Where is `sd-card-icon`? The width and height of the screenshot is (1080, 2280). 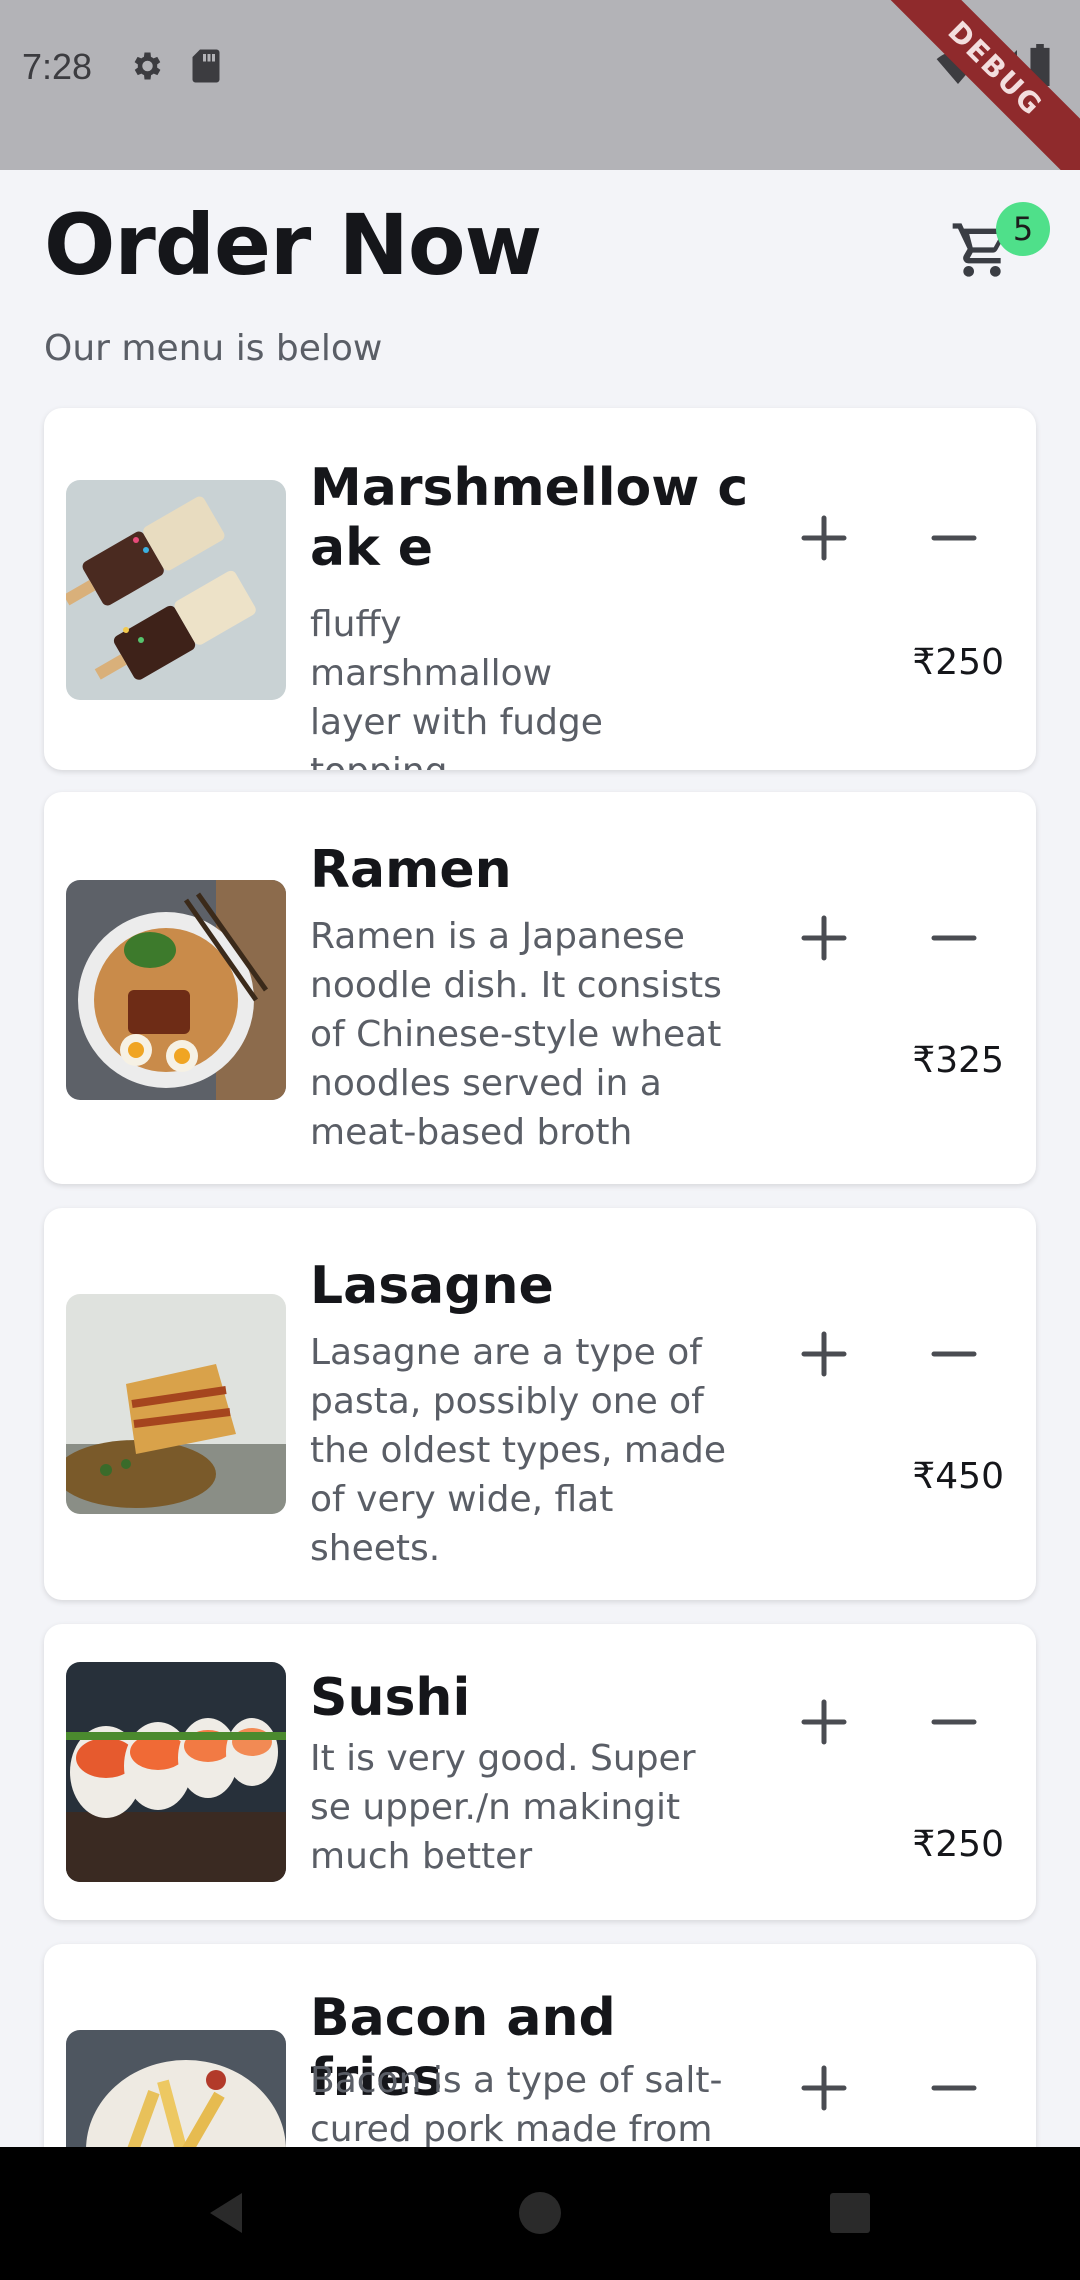
sd-card-icon is located at coordinates (206, 68).